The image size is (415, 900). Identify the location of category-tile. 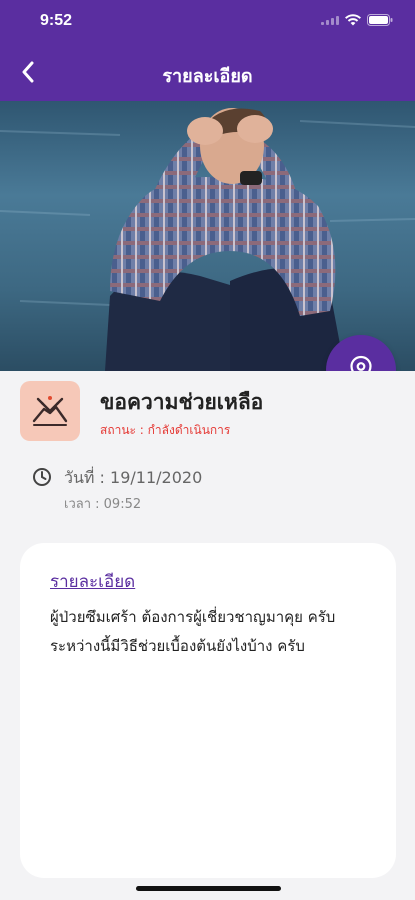
(50, 411).